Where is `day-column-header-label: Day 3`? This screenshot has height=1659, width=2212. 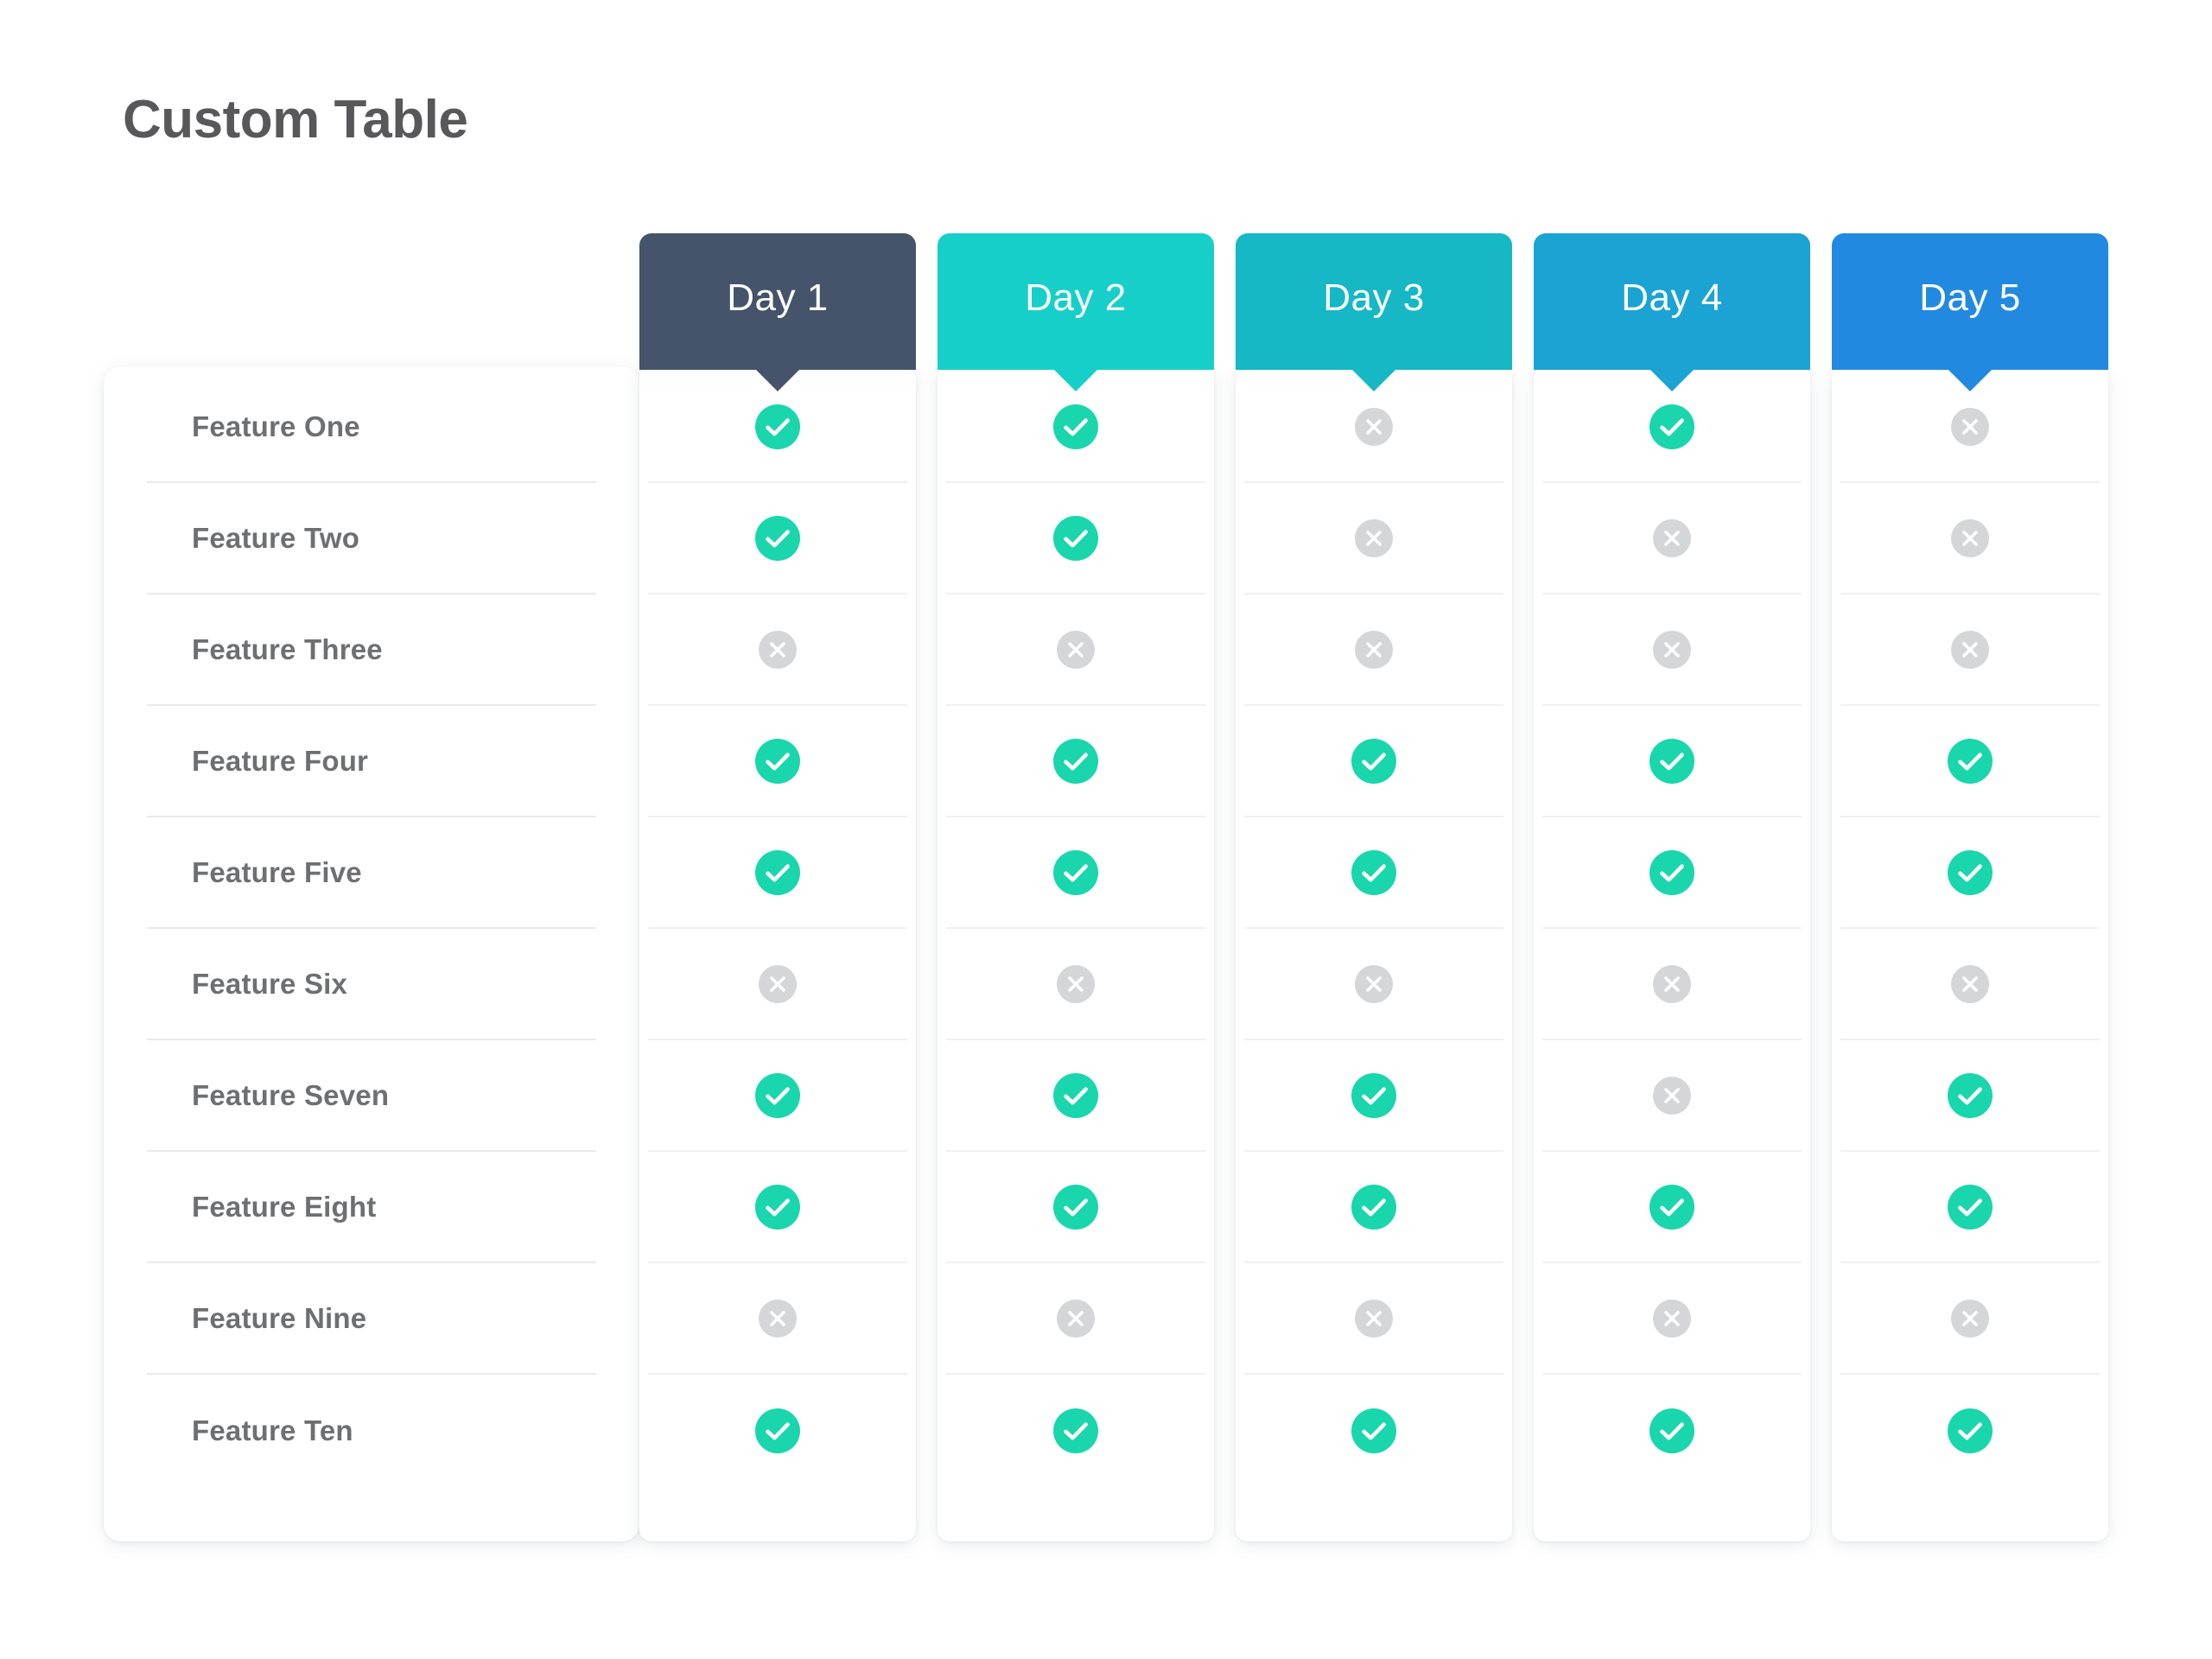 day-column-header-label: Day 3 is located at coordinates (1374, 297).